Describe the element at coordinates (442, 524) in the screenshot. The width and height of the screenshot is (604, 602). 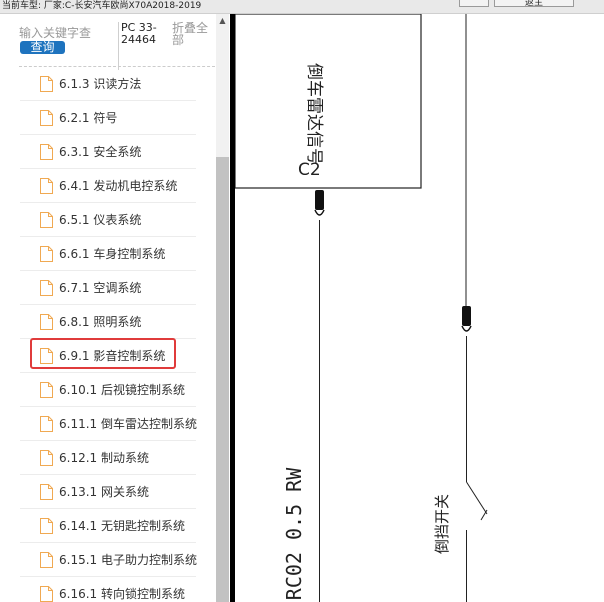
I see `switch-label: 倒挡开关` at that location.